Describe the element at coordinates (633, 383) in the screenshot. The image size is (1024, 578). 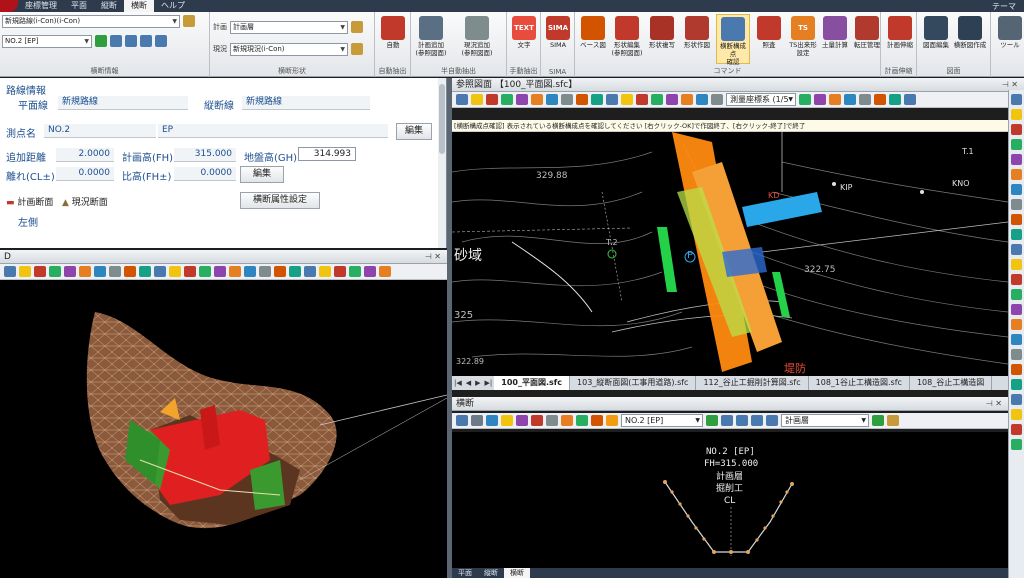
I see `doc-tab: 103_縦断面図(工事用道路).sfc` at that location.